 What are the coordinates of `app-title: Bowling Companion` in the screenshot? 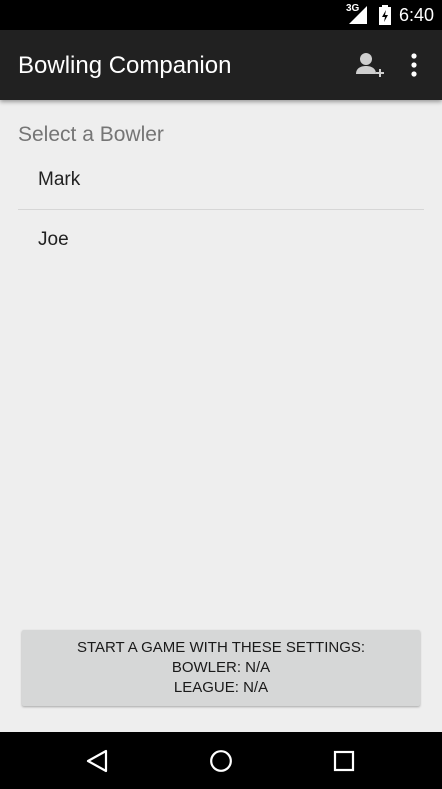 It's located at (125, 65).